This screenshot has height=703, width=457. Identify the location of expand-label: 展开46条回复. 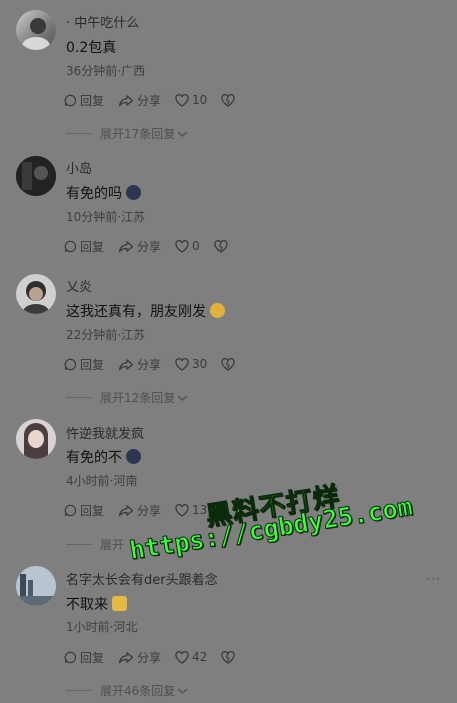
(138, 691).